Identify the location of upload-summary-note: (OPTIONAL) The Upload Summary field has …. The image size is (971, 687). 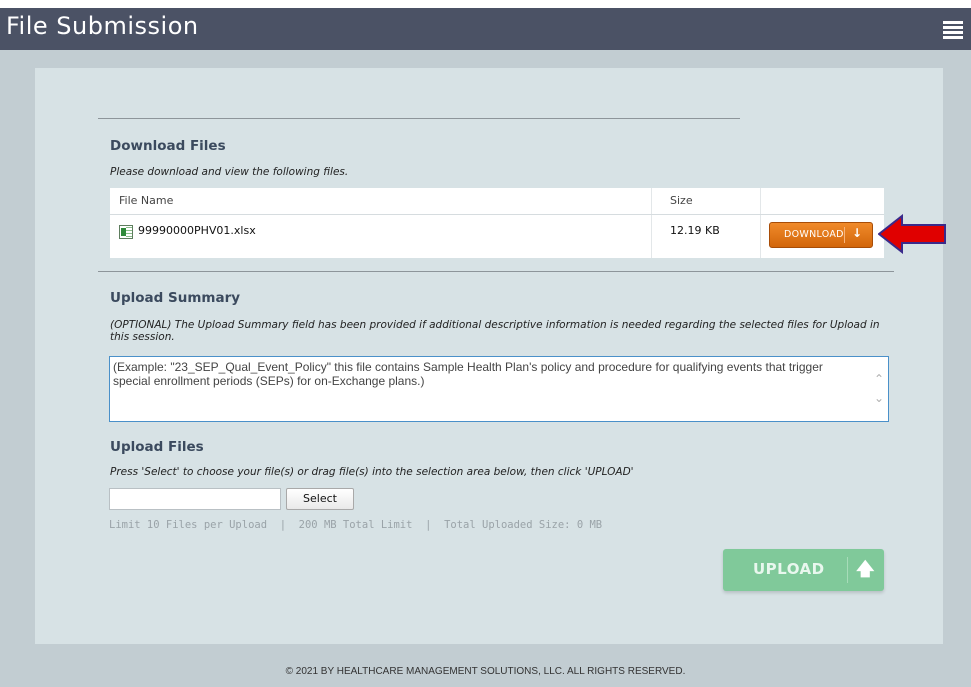
(495, 331).